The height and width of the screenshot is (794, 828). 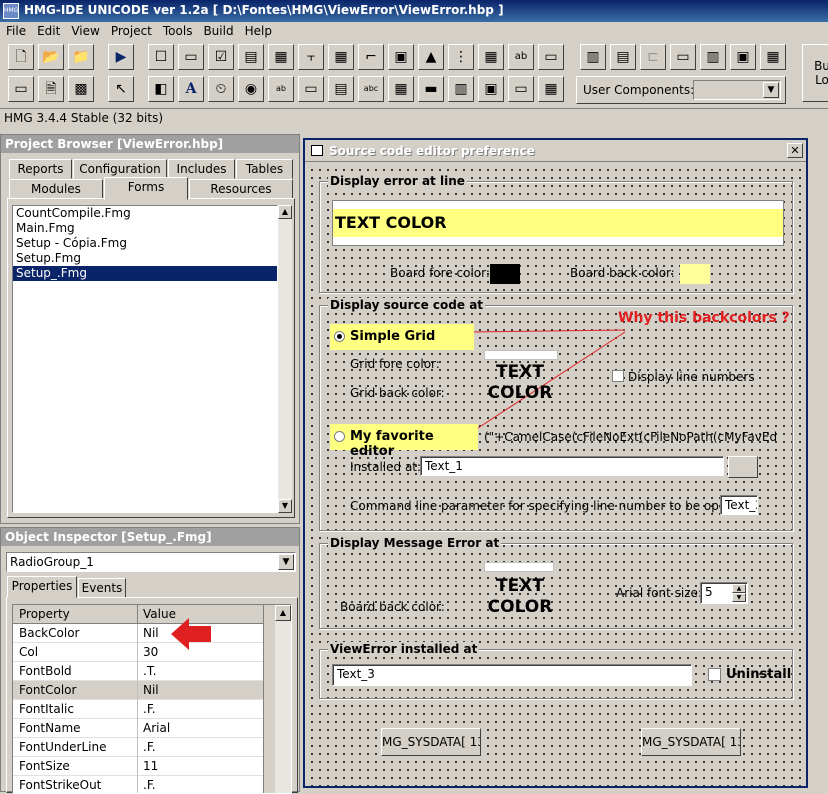 What do you see at coordinates (145, 273) in the screenshot?
I see `list-item-selected: Setup_.Fmg` at bounding box center [145, 273].